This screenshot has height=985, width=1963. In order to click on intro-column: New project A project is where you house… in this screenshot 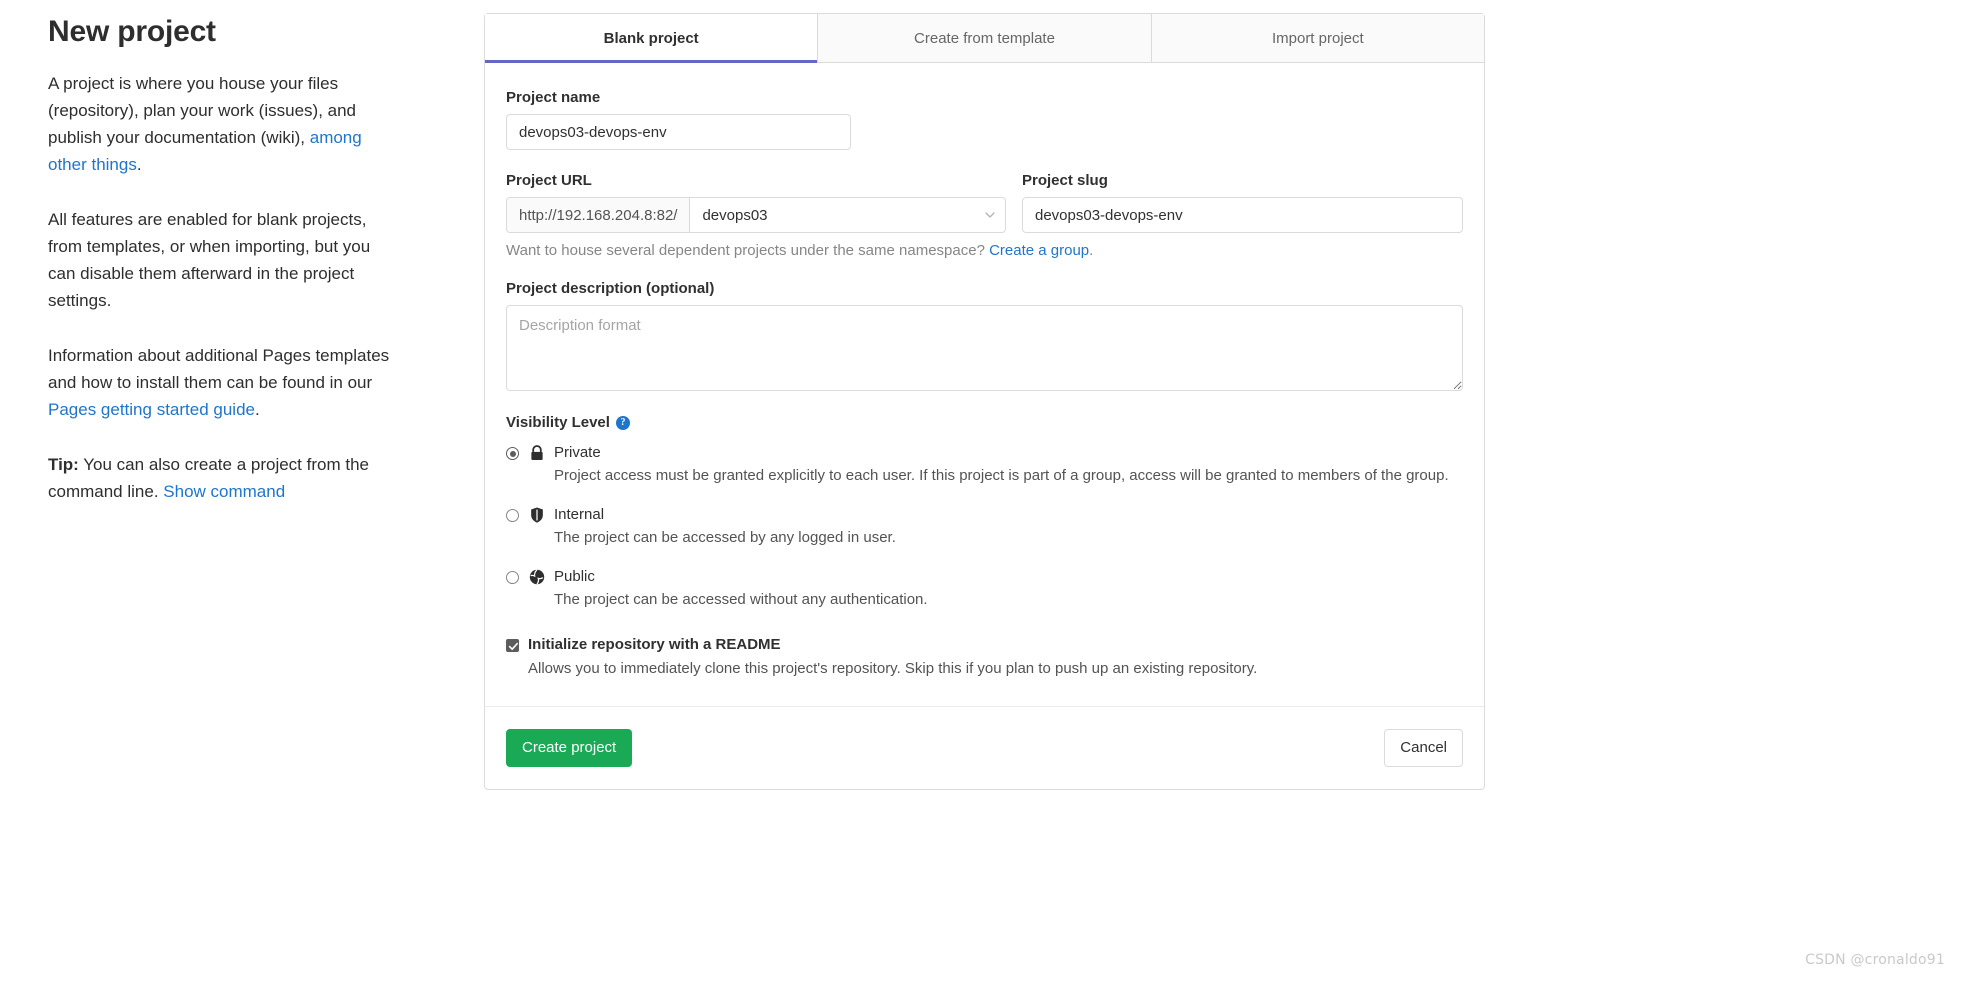, I will do `click(200, 252)`.